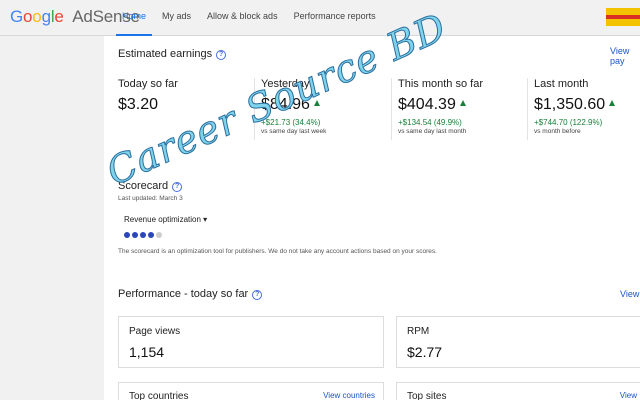  What do you see at coordinates (134, 18) in the screenshot?
I see `nav-home: Home` at bounding box center [134, 18].